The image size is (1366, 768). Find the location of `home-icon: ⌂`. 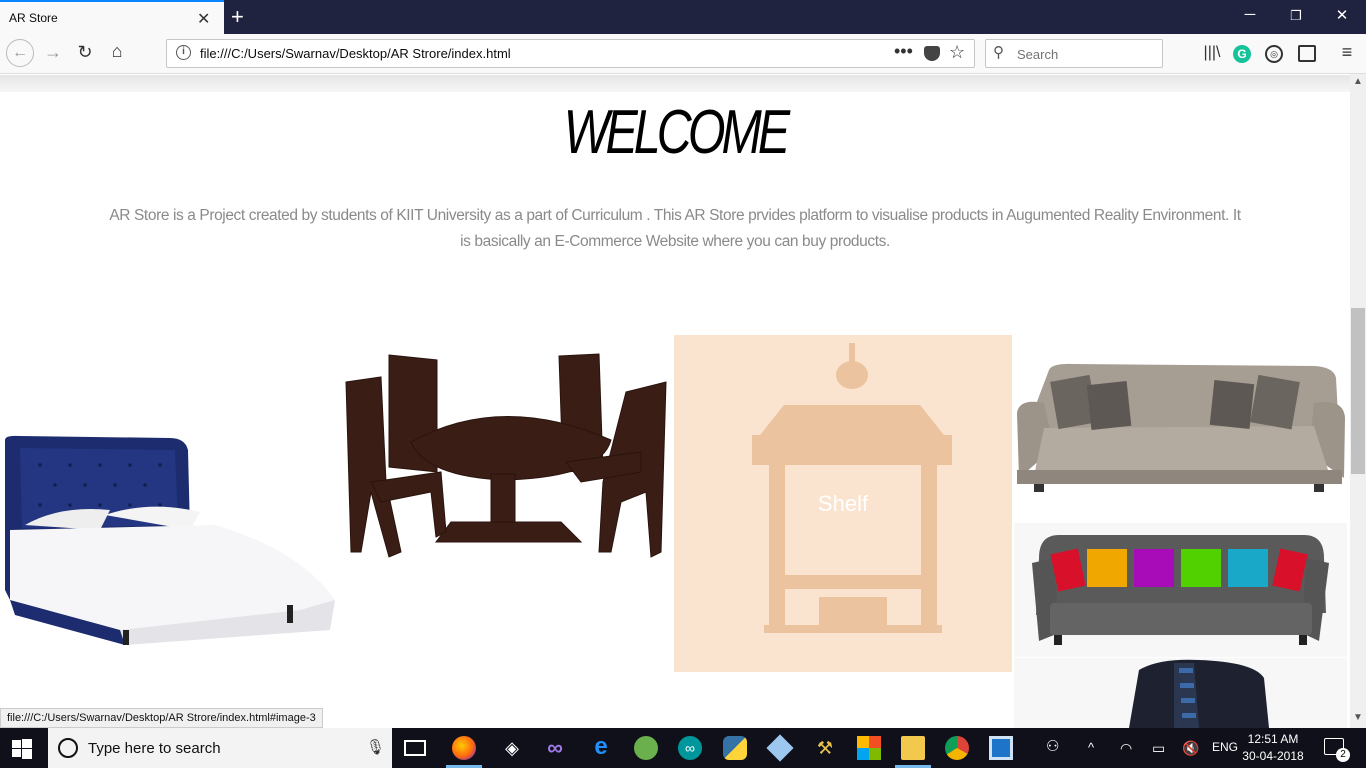

home-icon: ⌂ is located at coordinates (117, 51).